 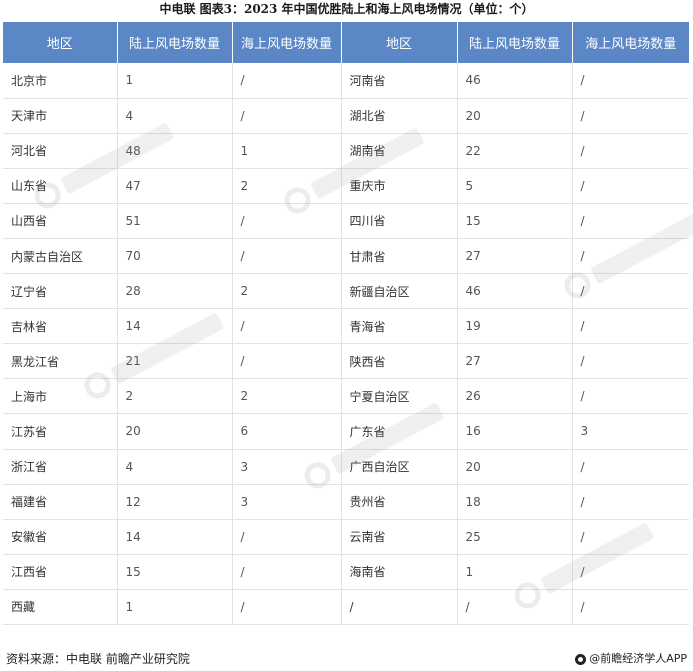 What do you see at coordinates (175, 291) in the screenshot?
I see `count-cell: 28` at bounding box center [175, 291].